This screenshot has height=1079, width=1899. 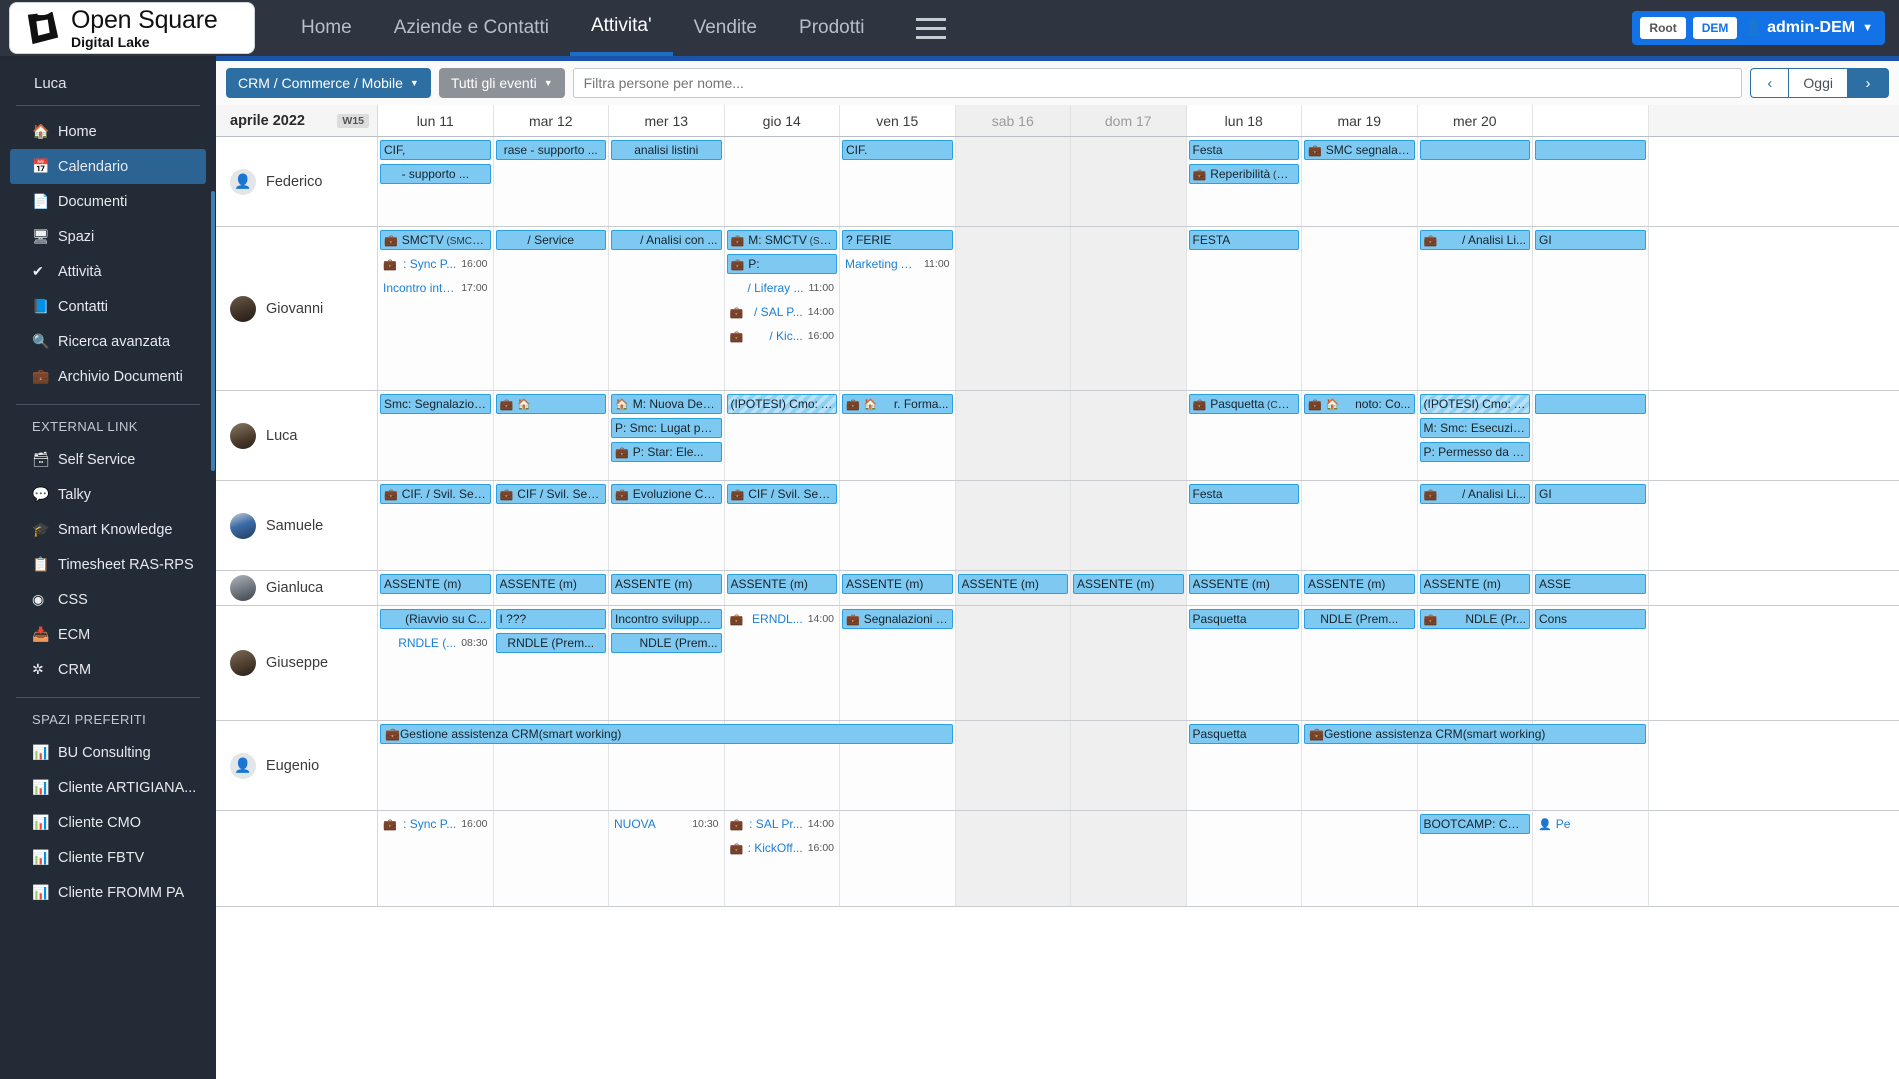 I want to click on calendar-event: 💼: SAL Pr... 14:00, so click(x=782, y=824).